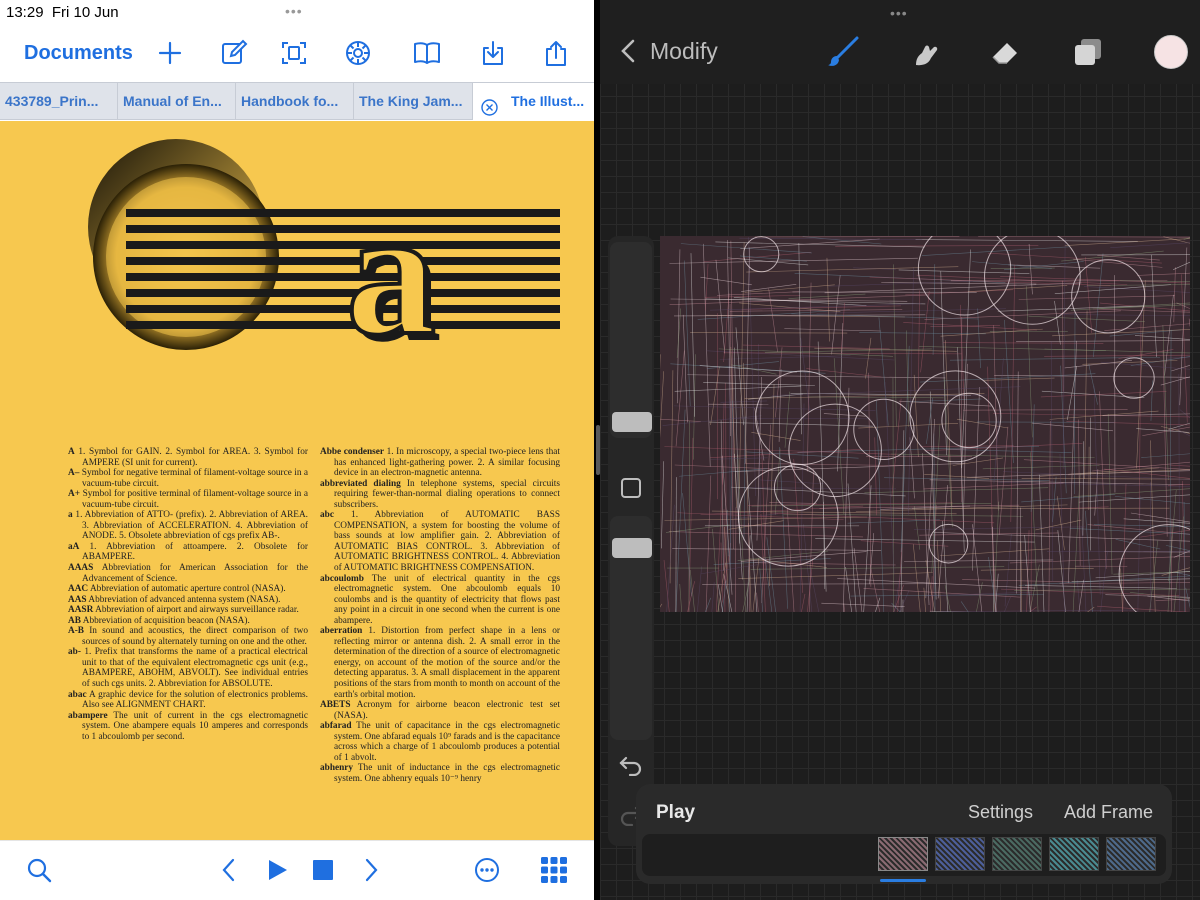 The image size is (1200, 900). Describe the element at coordinates (74, 473) in the screenshot. I see `entry-term: A–` at that location.